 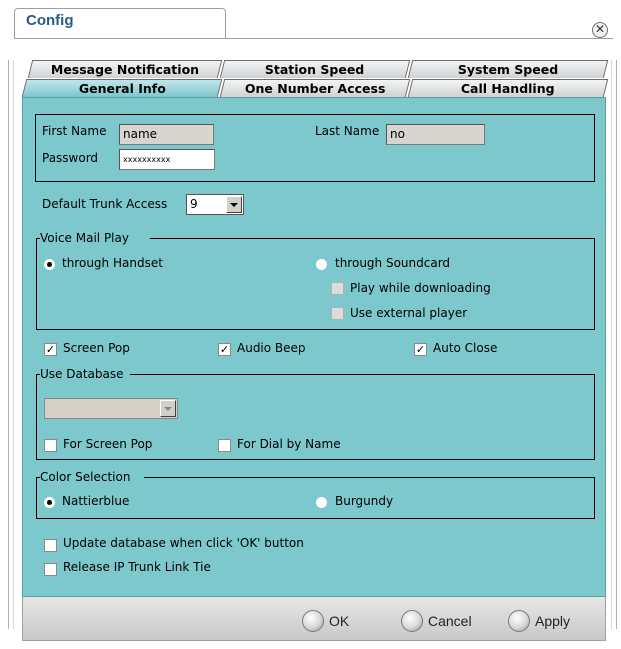 What do you see at coordinates (321, 502) in the screenshot?
I see `burgundy-radio` at bounding box center [321, 502].